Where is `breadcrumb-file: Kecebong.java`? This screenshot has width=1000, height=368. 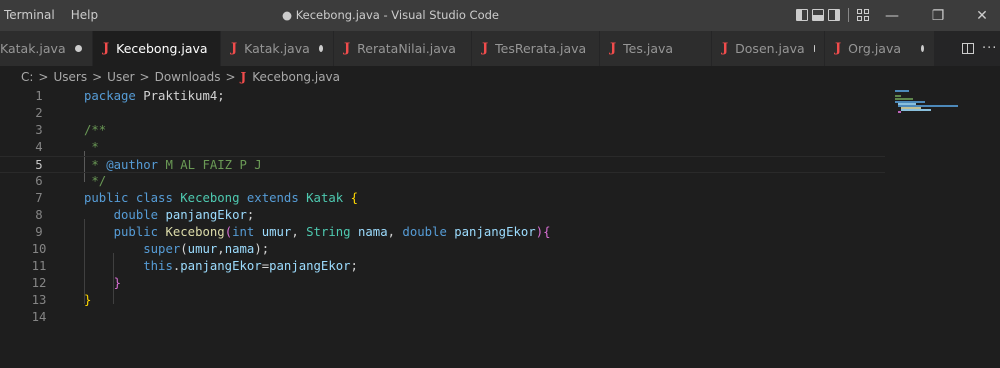
breadcrumb-file: Kecebong.java is located at coordinates (296, 77).